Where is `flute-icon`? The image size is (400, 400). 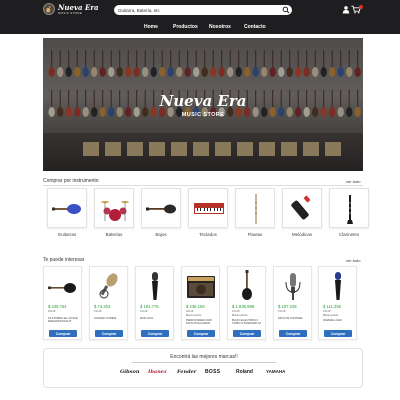
flute-icon is located at coordinates (256, 209).